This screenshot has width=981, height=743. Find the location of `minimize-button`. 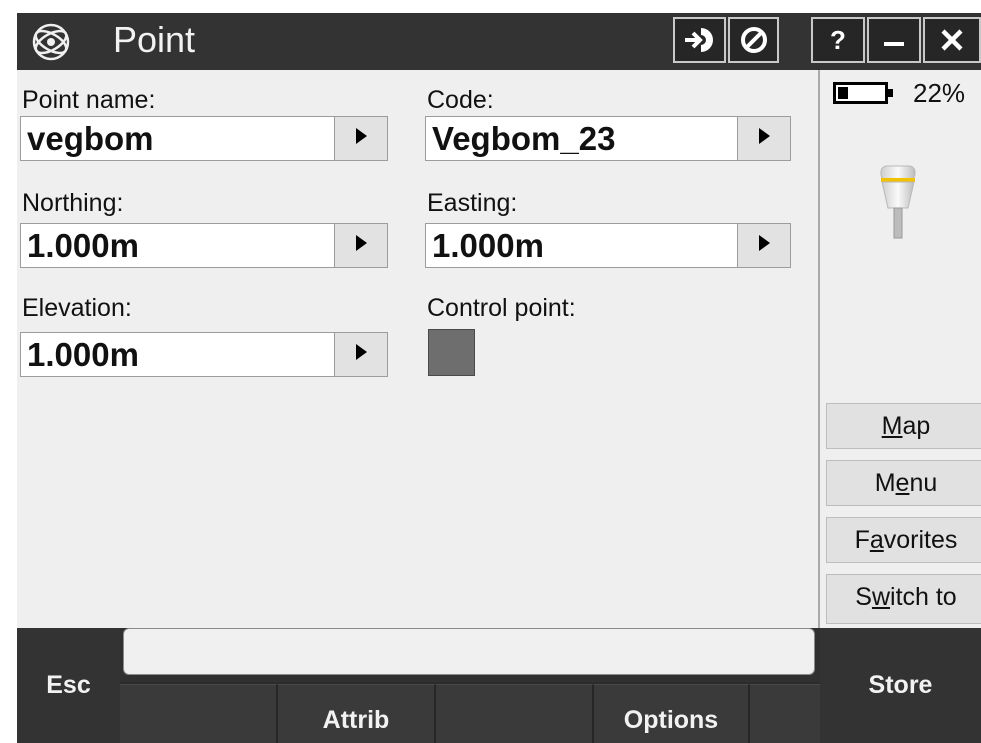

minimize-button is located at coordinates (894, 40).